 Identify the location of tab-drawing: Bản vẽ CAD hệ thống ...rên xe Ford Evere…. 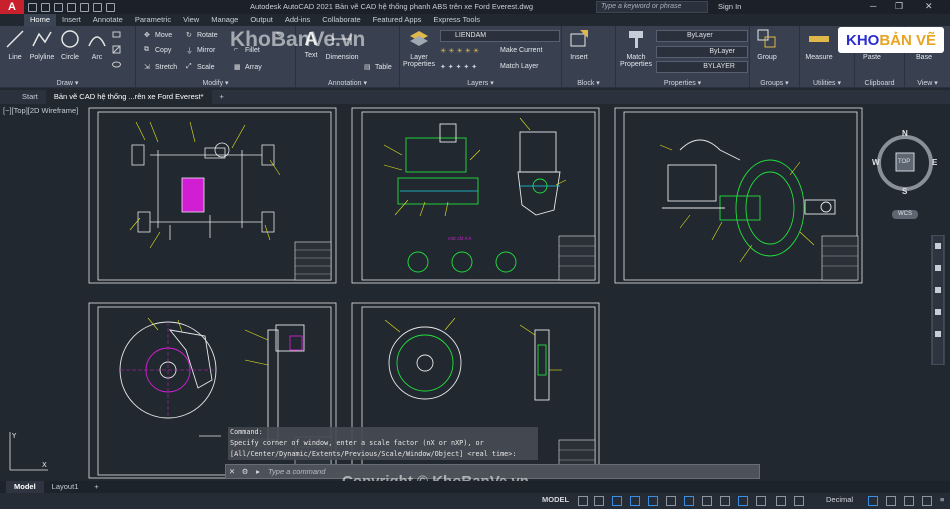
(128, 97).